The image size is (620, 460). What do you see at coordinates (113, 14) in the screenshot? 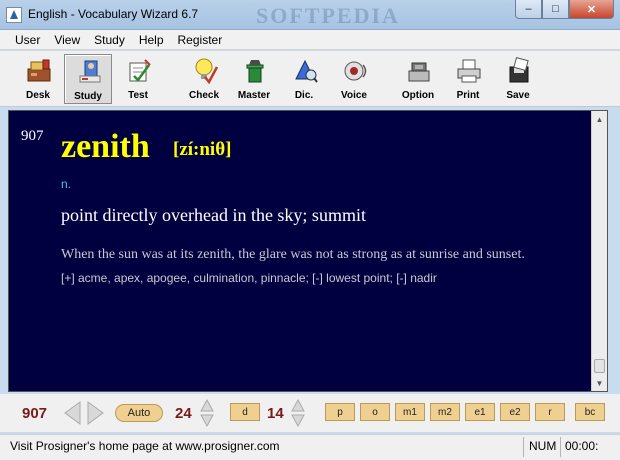
I see `window-title: English - Vocabulary Wizard 6.7` at bounding box center [113, 14].